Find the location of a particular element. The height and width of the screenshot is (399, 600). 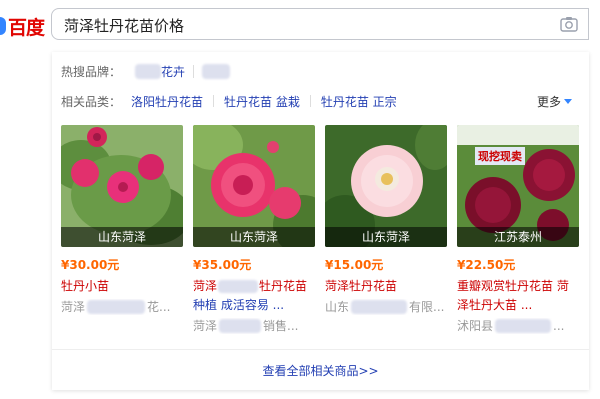

product-price: ¥30.00元 is located at coordinates (90, 265).